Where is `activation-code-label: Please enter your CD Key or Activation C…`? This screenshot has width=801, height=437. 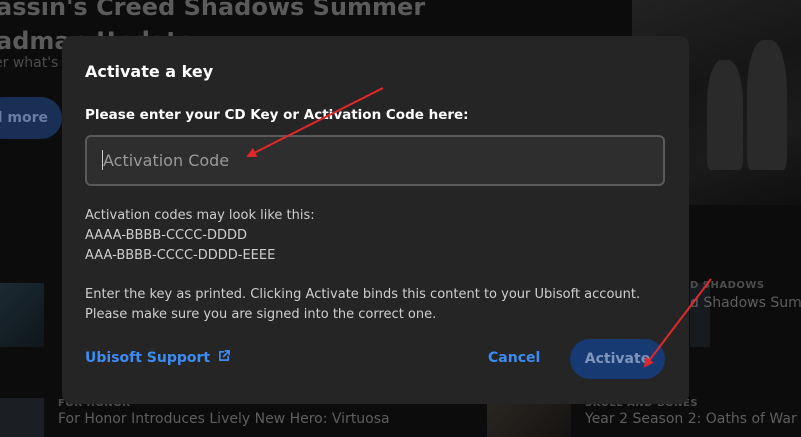 activation-code-label: Please enter your CD Key or Activation C… is located at coordinates (277, 115).